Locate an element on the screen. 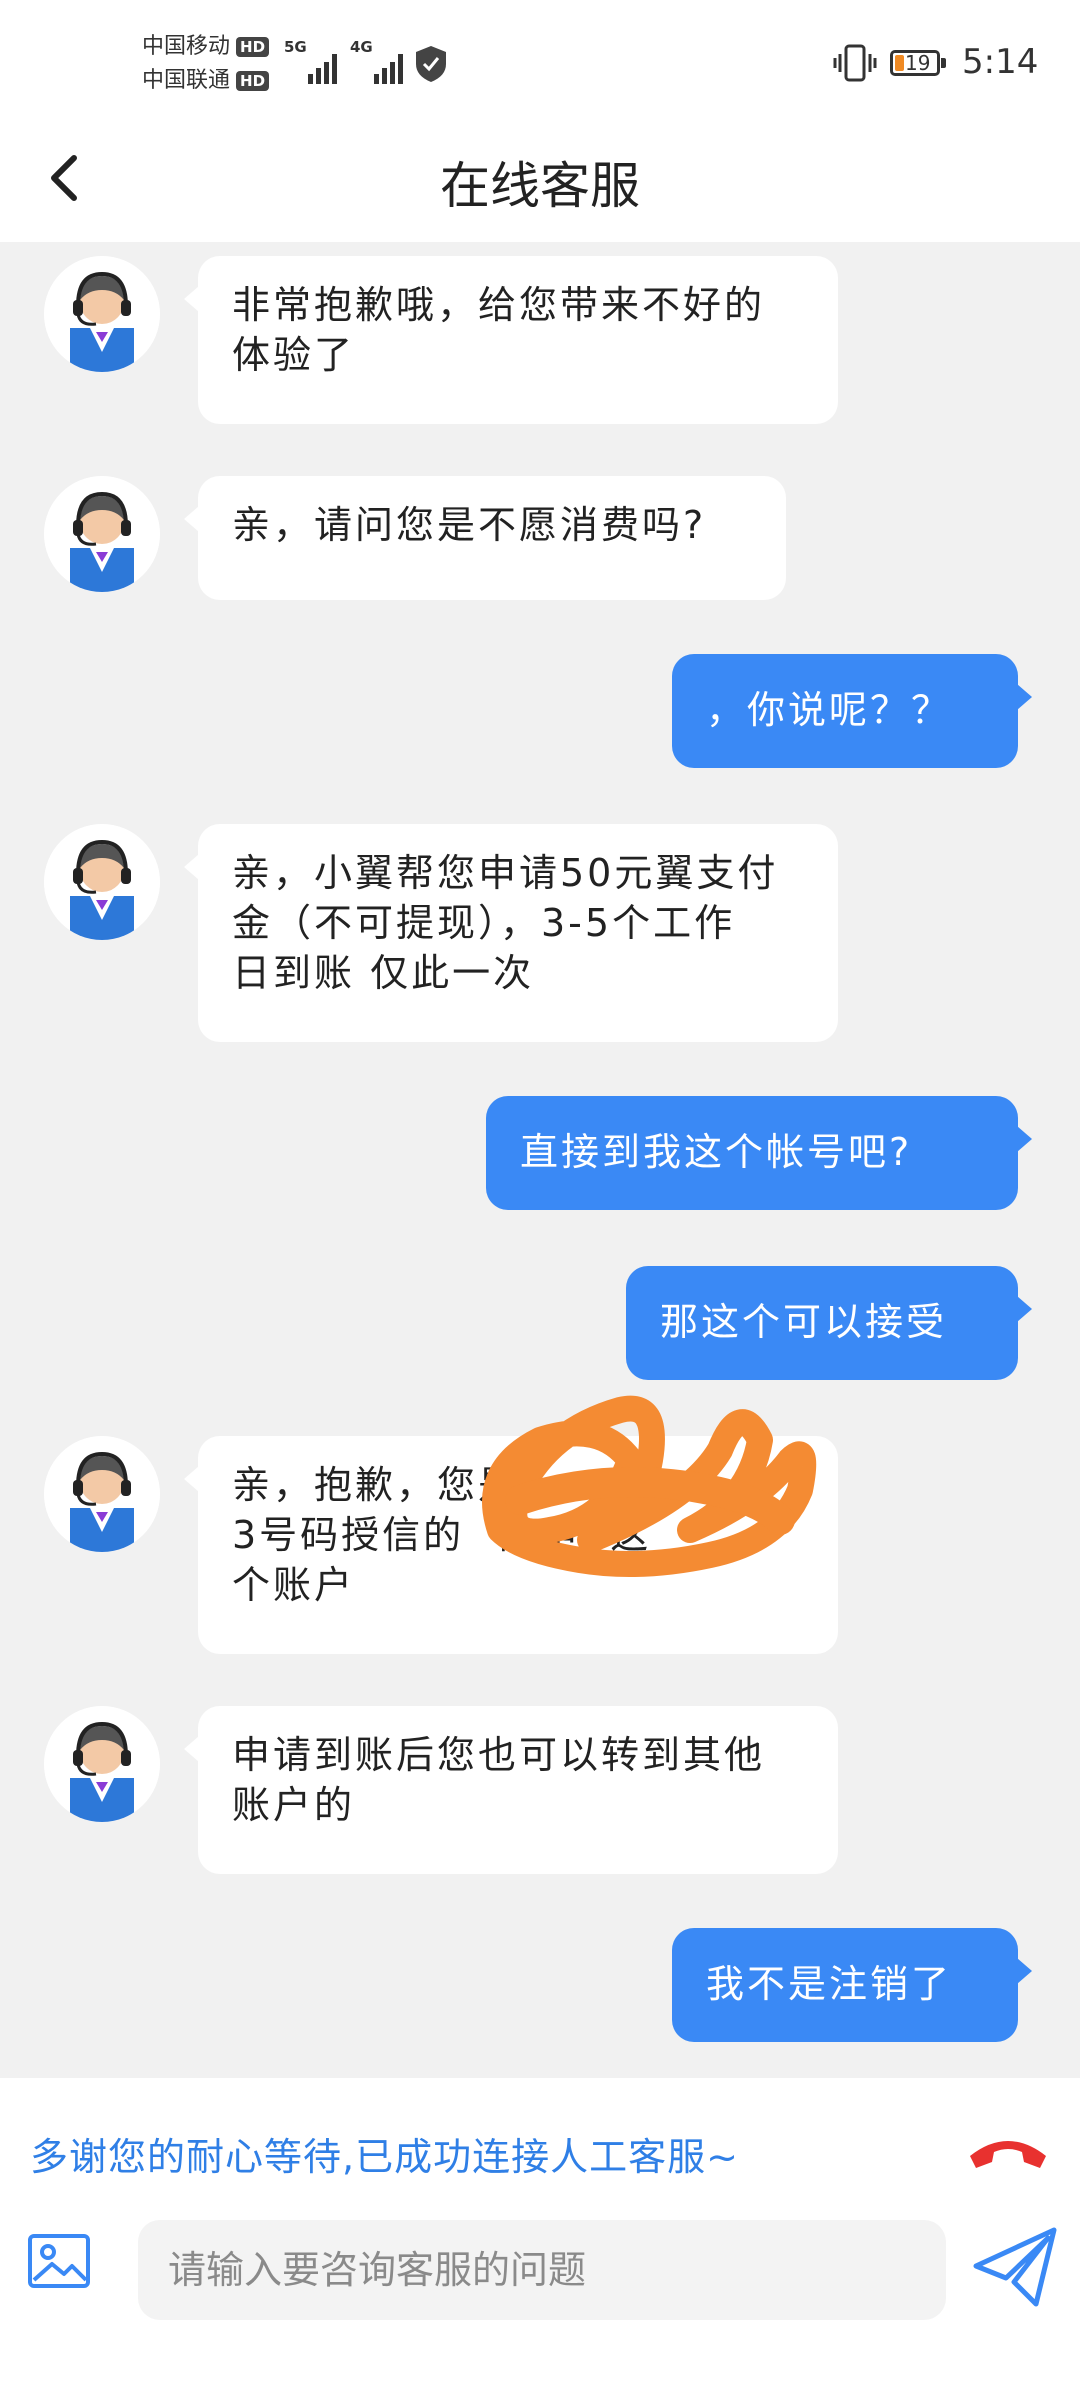 The width and height of the screenshot is (1080, 2400). user-message: 那这个可以接受 is located at coordinates (829, 1323).